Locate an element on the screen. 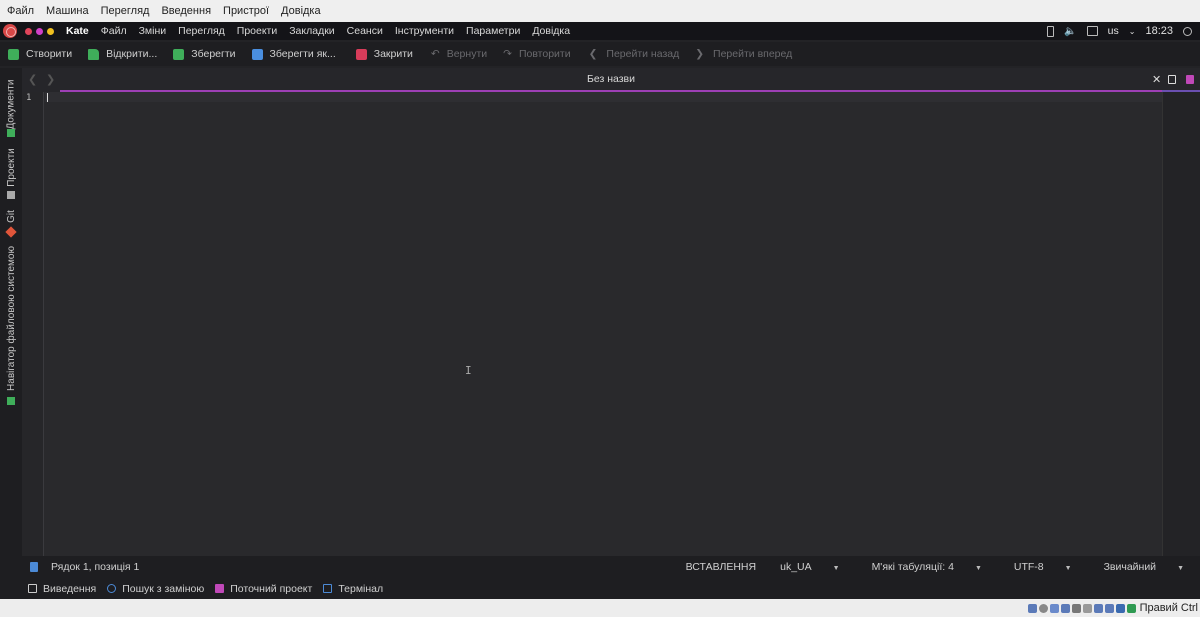 This screenshot has width=1200, height=617. usb-icon is located at coordinates (1076, 608).